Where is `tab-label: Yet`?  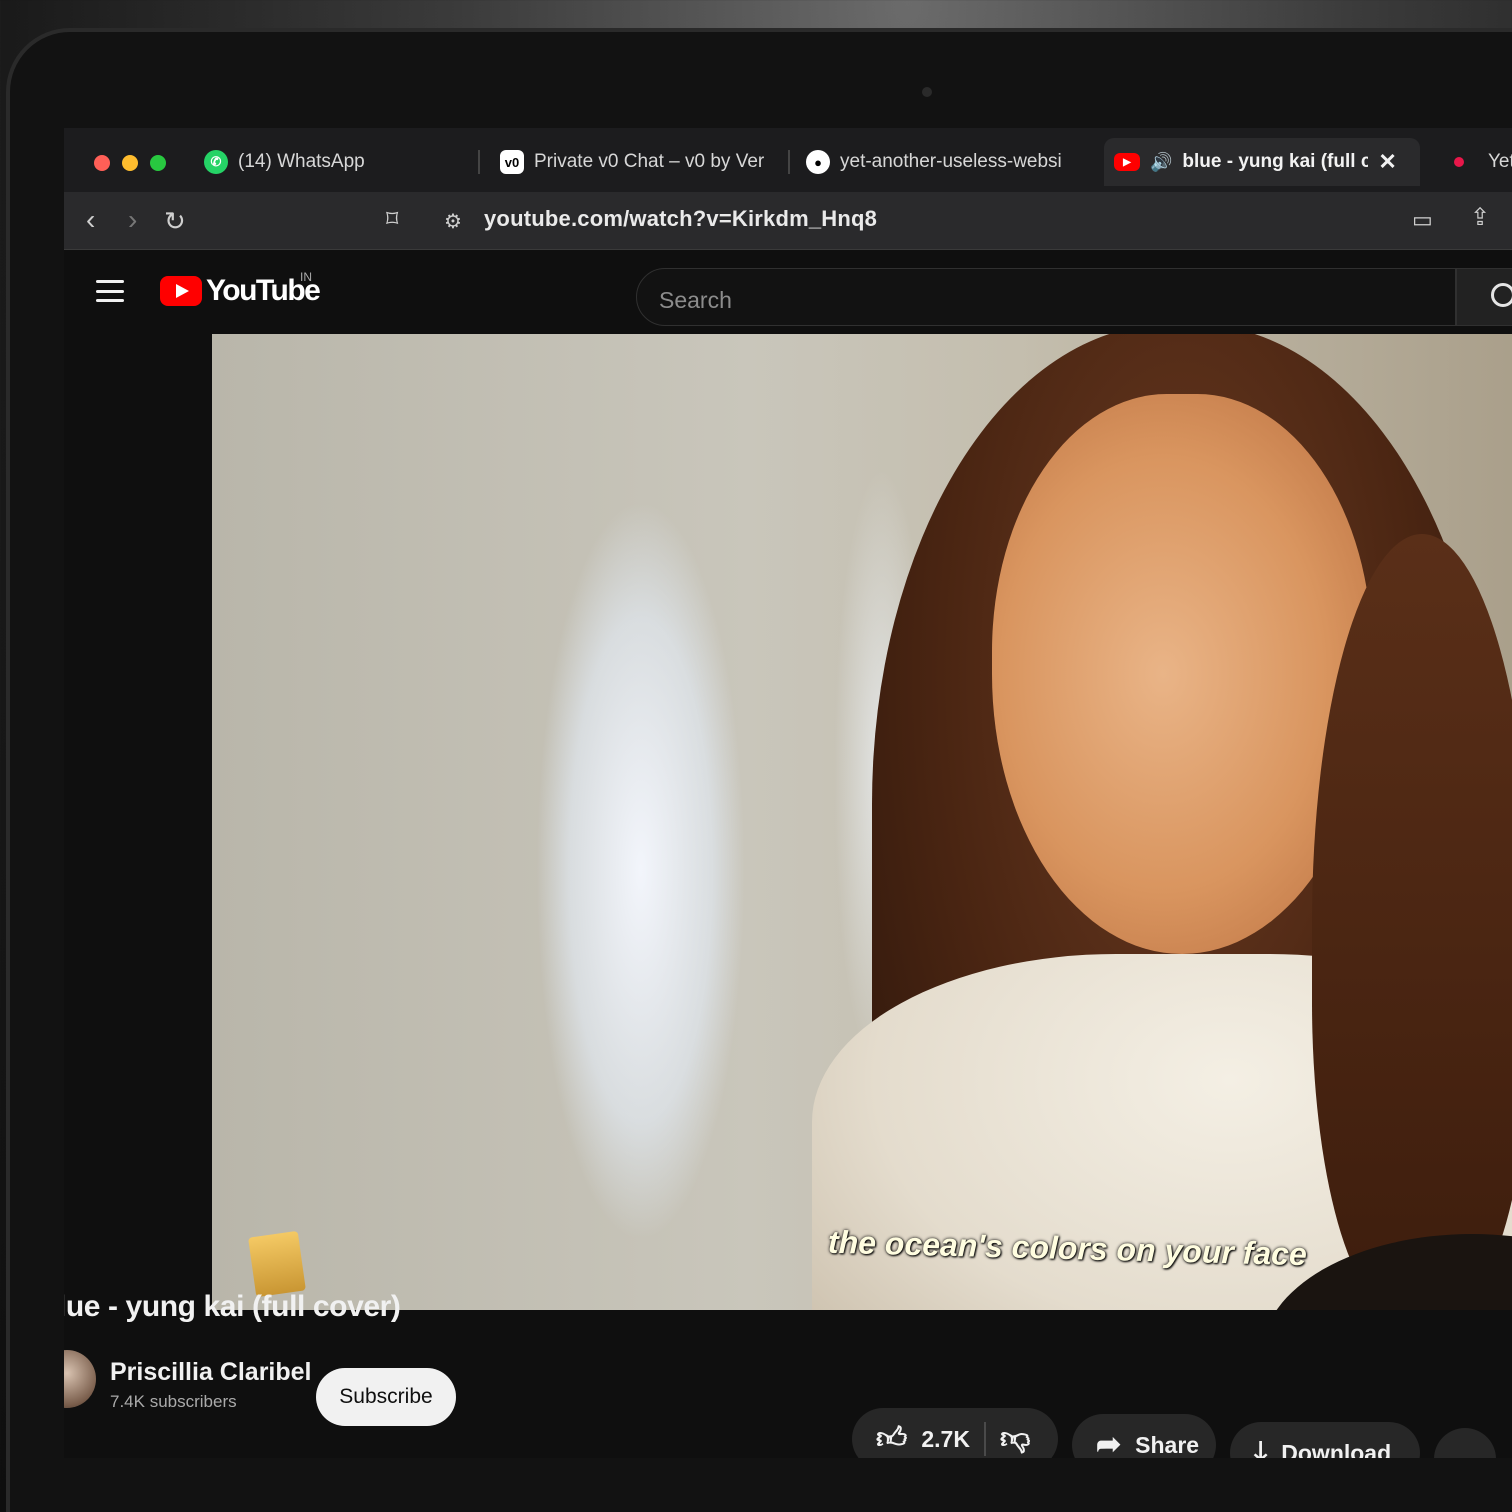 tab-label: Yet is located at coordinates (1500, 161).